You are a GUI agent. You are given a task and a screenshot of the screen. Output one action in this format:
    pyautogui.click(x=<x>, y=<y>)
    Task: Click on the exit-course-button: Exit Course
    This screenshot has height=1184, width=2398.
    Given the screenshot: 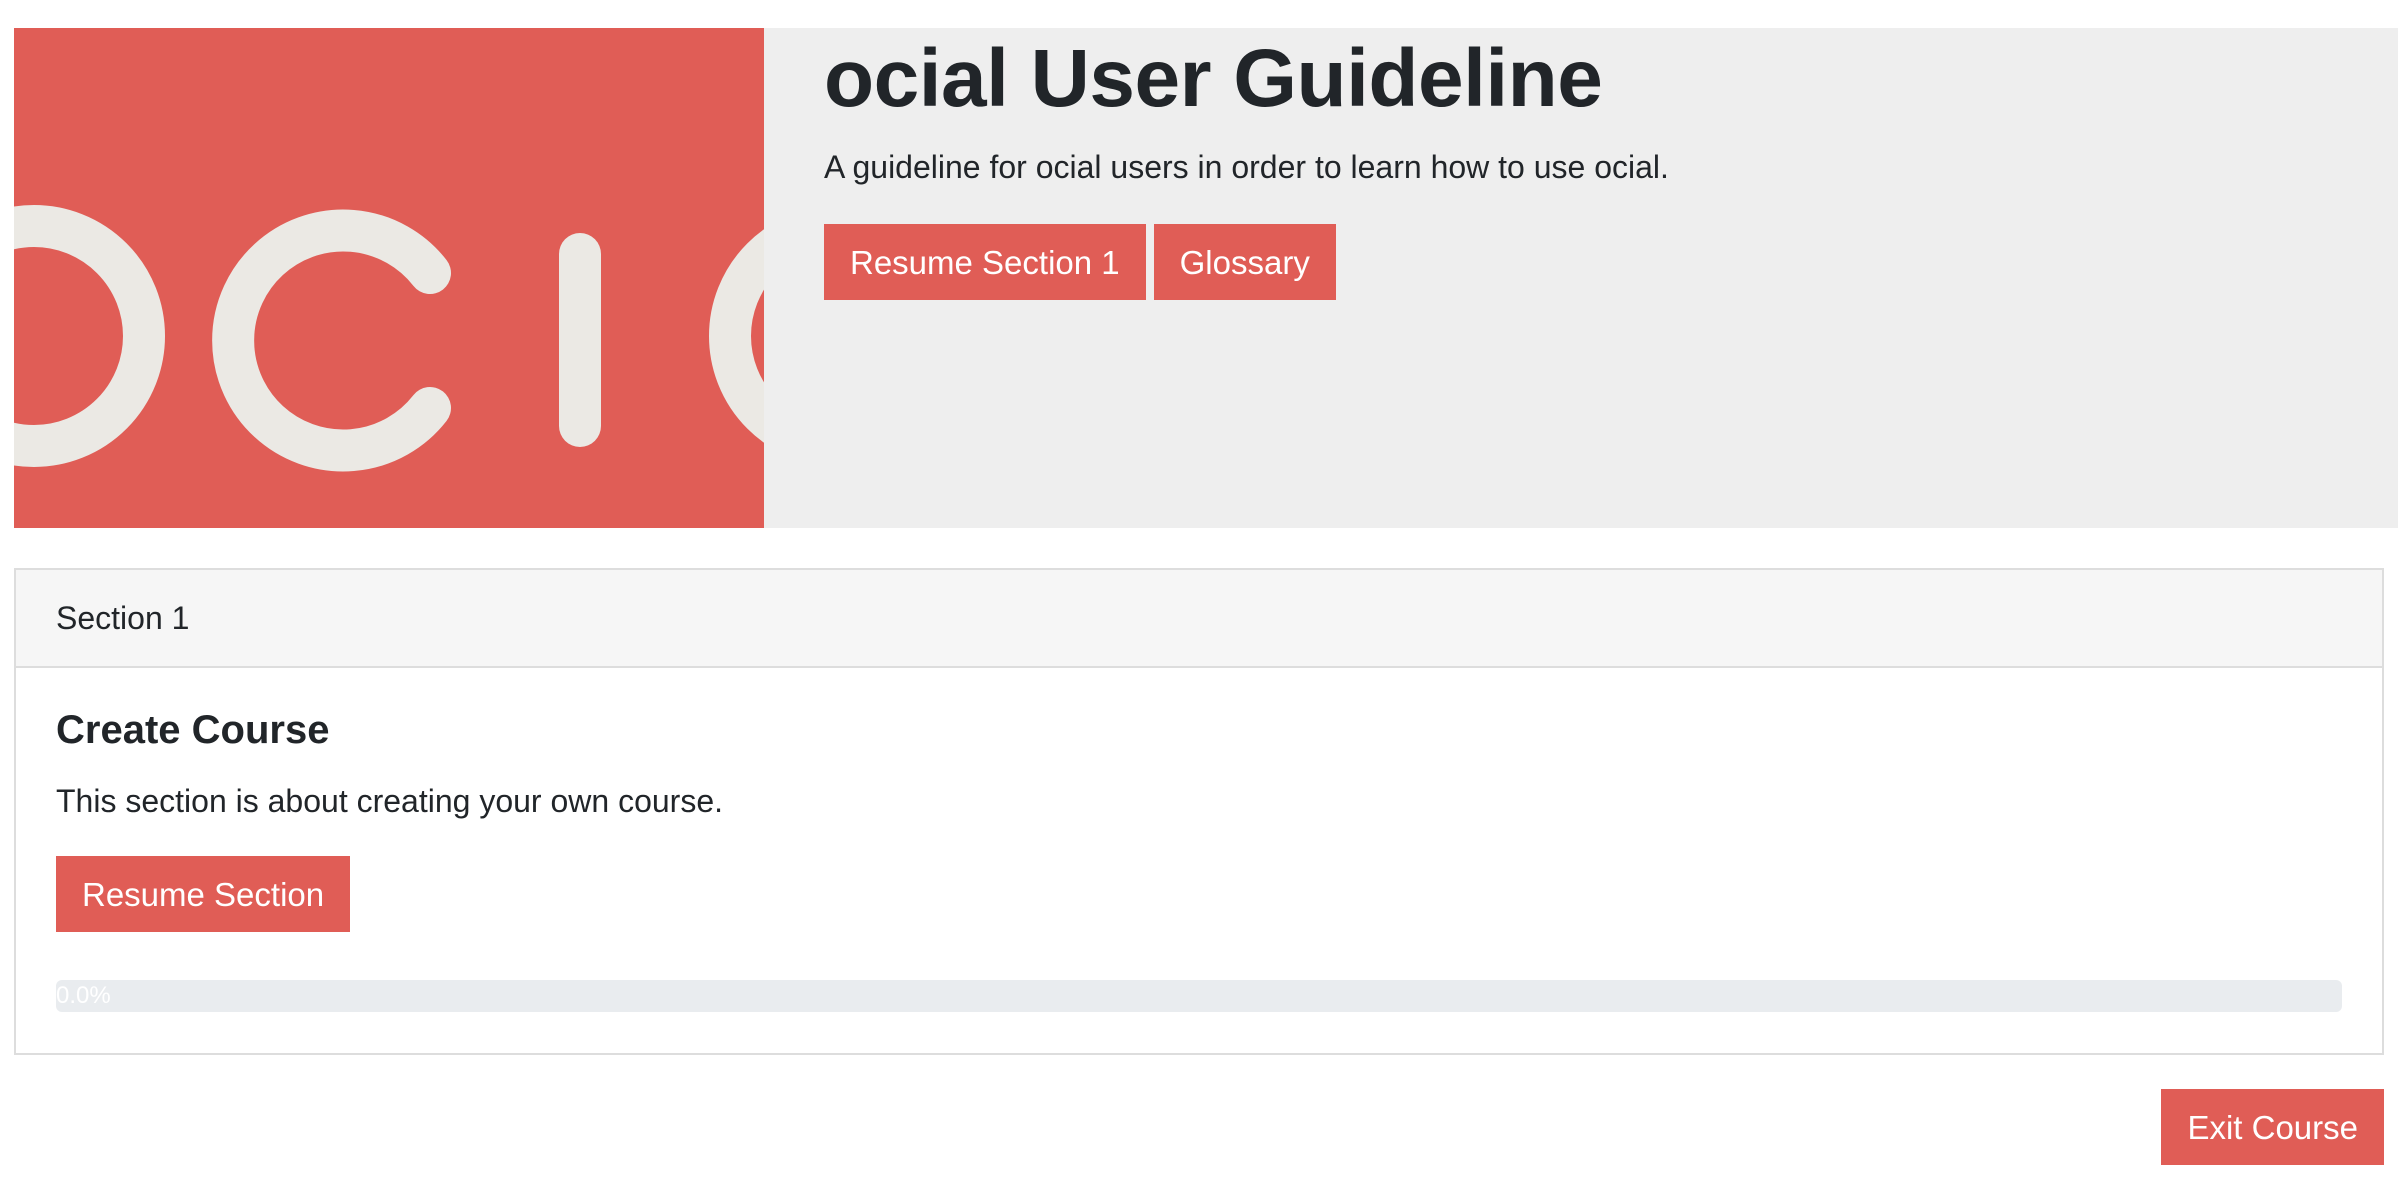 What is the action you would take?
    pyautogui.click(x=2272, y=1127)
    